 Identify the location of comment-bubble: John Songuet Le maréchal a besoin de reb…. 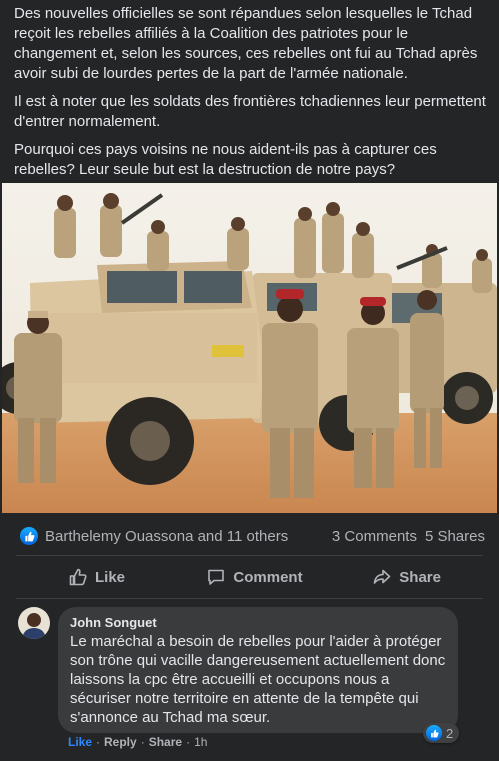
(258, 670).